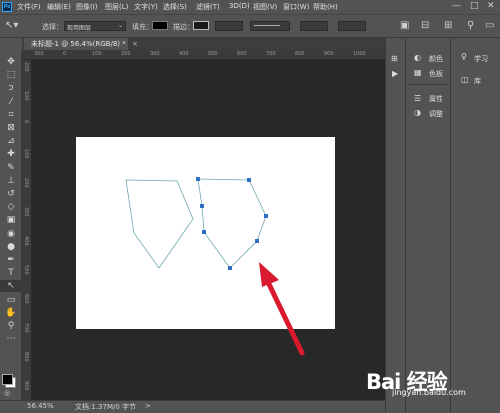 The width and height of the screenshot is (500, 413). Describe the element at coordinates (418, 98) in the screenshot. I see `properties-icon: ☰` at that location.